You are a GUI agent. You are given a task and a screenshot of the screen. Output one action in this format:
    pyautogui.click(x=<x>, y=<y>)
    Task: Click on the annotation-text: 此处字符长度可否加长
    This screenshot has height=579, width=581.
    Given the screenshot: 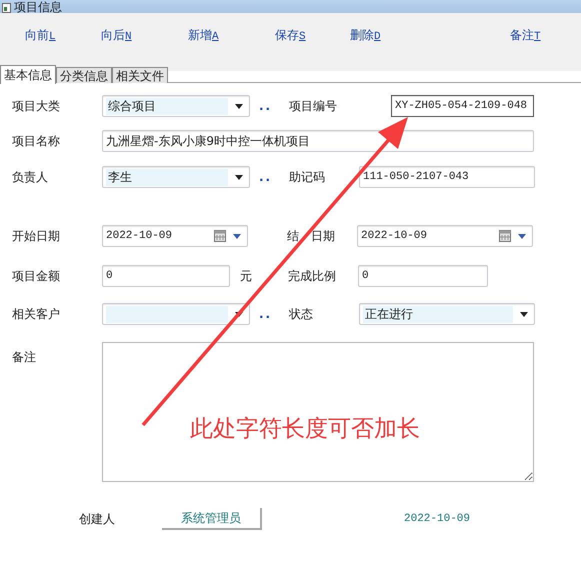 What is the action you would take?
    pyautogui.click(x=305, y=429)
    